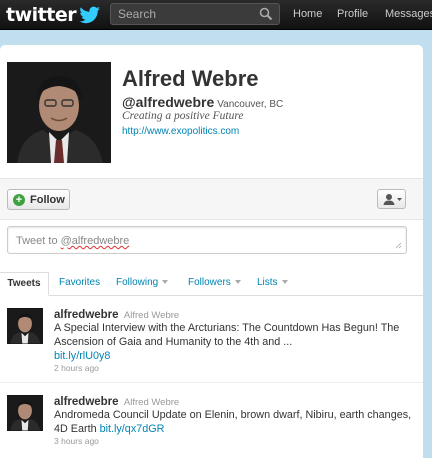 Image resolution: width=432 pixels, height=458 pixels. I want to click on nav-messages: Messages, so click(408, 14).